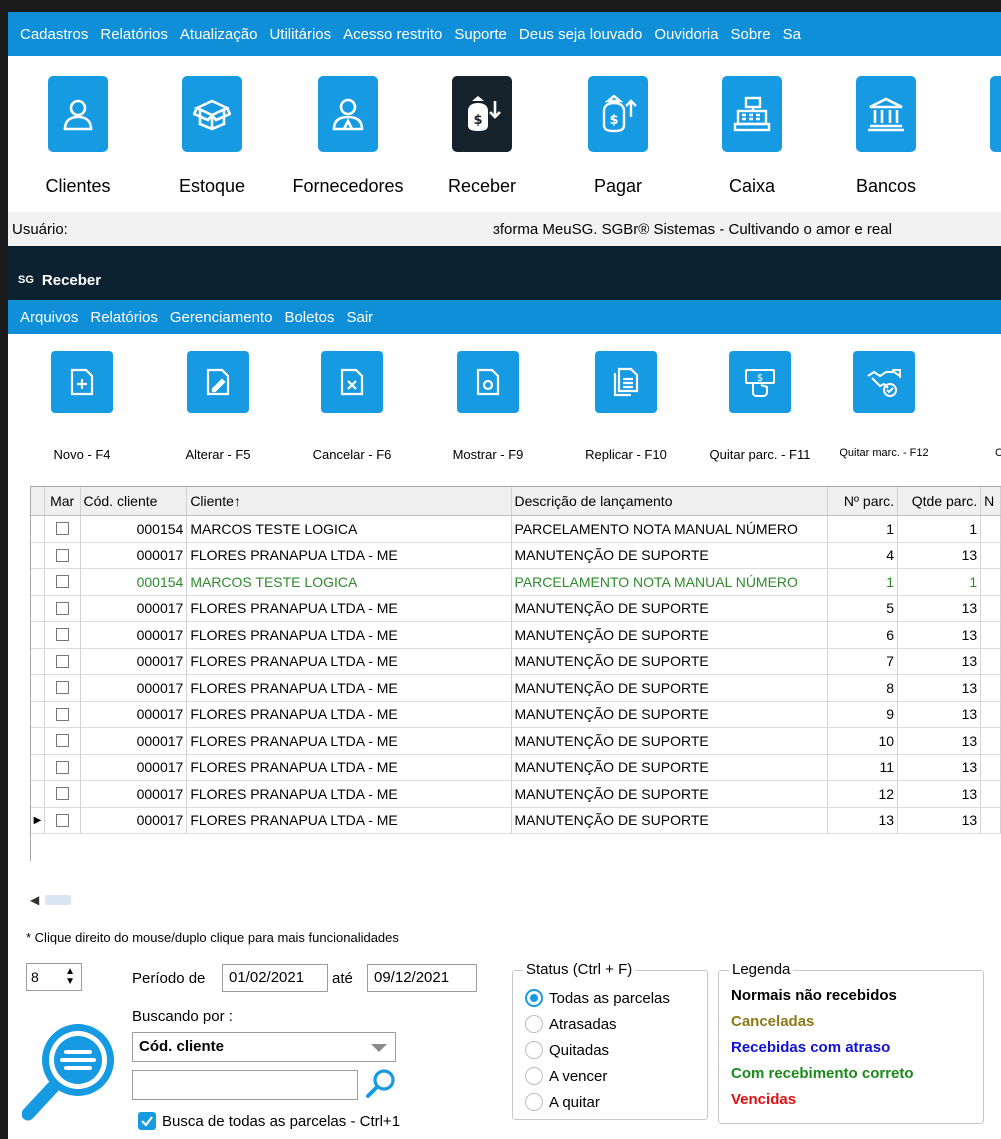 The image size is (1001, 1139). Describe the element at coordinates (382, 1083) in the screenshot. I see `search-icon` at that location.